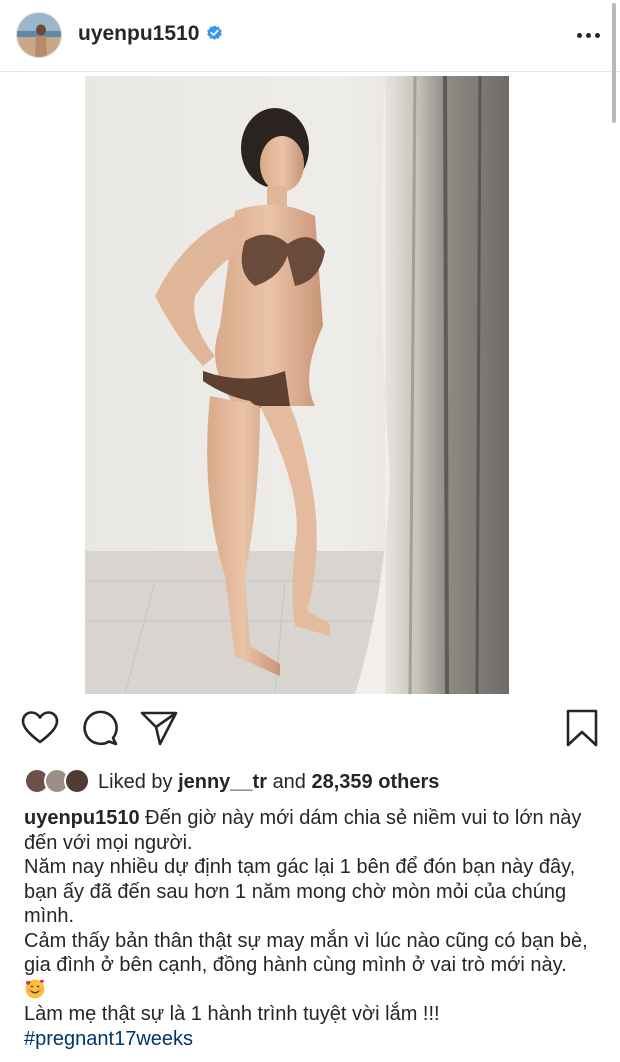 This screenshot has width=620, height=1062. I want to click on bookmark-icon, so click(582, 728).